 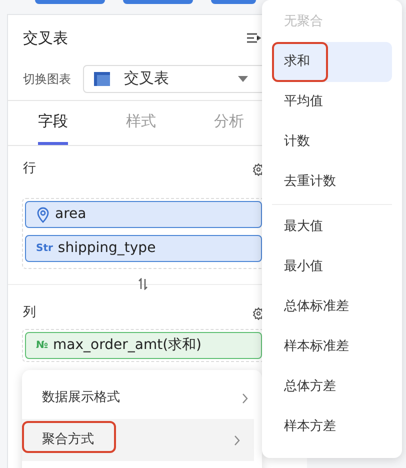 What do you see at coordinates (332, 227) in the screenshot?
I see `aggregation-option: 最大值` at bounding box center [332, 227].